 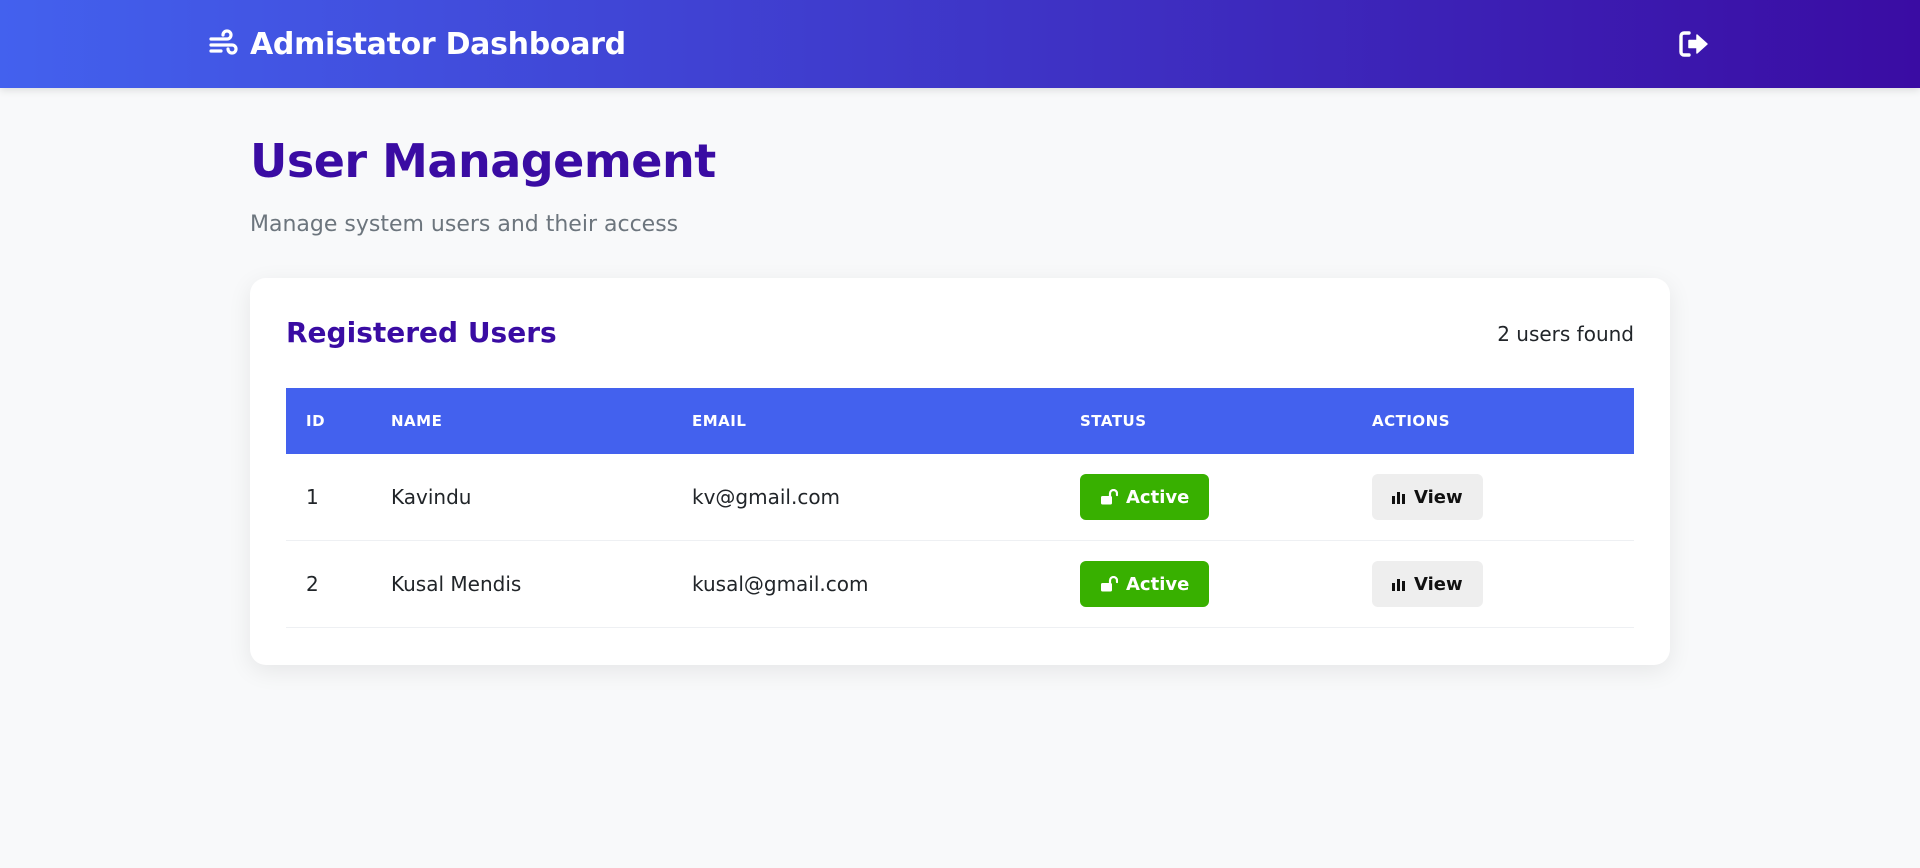 I want to click on column-header-status: STATUS, so click(x=1113, y=421).